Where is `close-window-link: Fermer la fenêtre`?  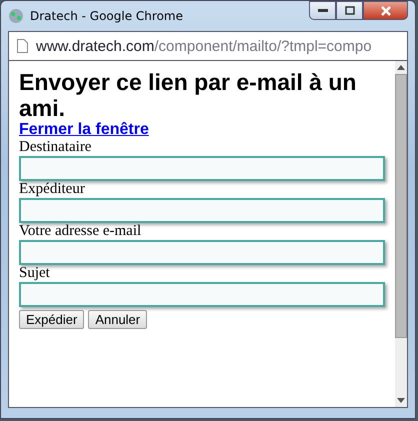 close-window-link: Fermer la fenêtre is located at coordinates (84, 130).